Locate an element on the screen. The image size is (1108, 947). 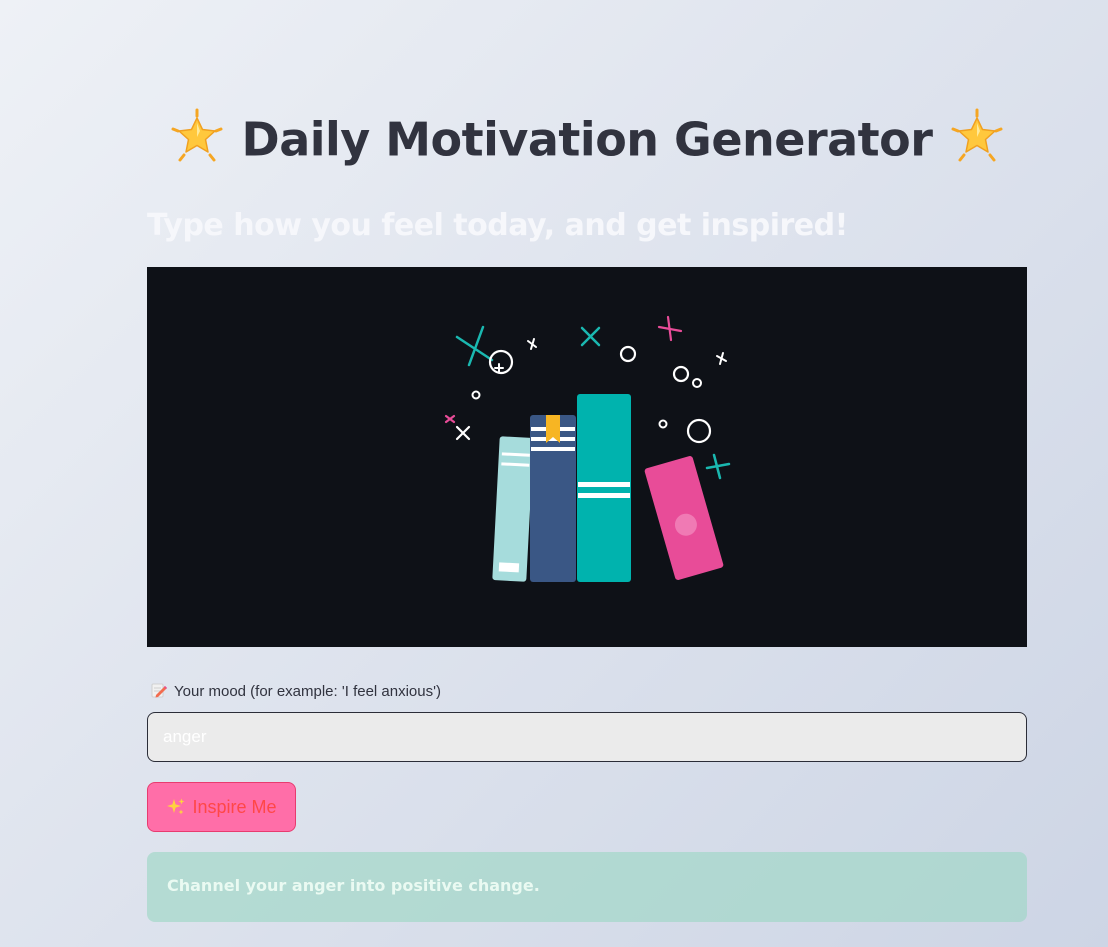
page-title: Daily Motivation Generator is located at coordinates (587, 138).